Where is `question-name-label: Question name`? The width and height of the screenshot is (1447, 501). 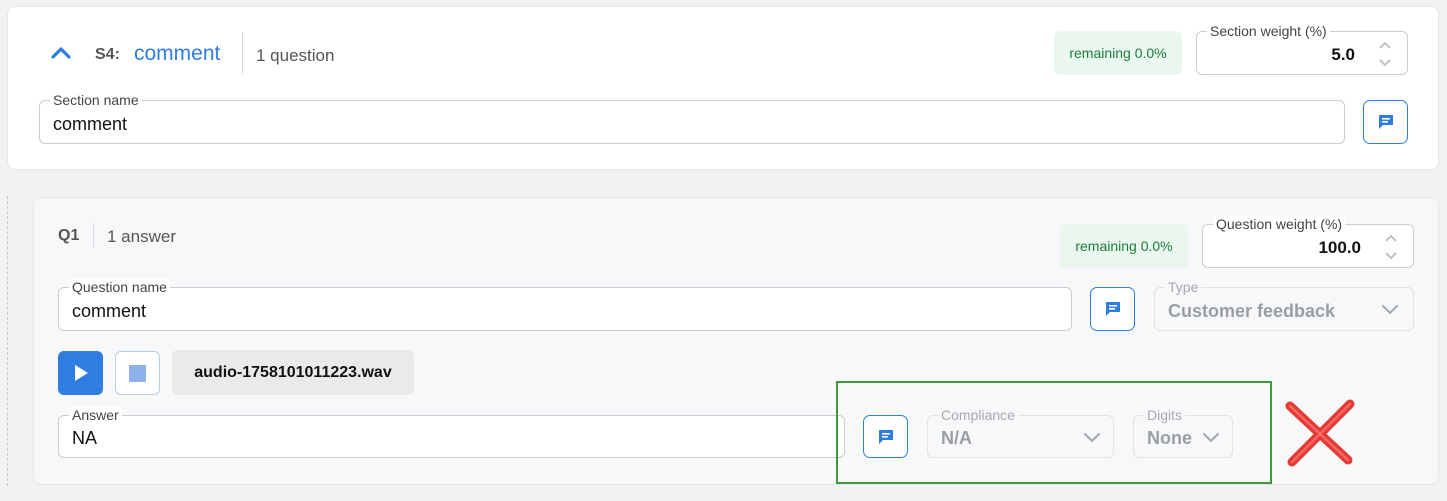
question-name-label: Question name is located at coordinates (119, 287).